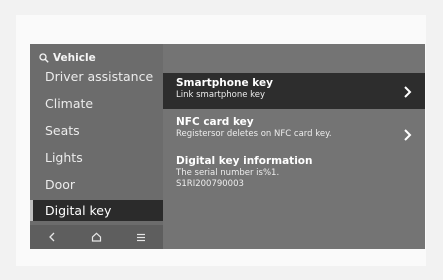 This screenshot has width=443, height=280. What do you see at coordinates (228, 173) in the screenshot?
I see `serial-number-text: The serial number is%1.` at bounding box center [228, 173].